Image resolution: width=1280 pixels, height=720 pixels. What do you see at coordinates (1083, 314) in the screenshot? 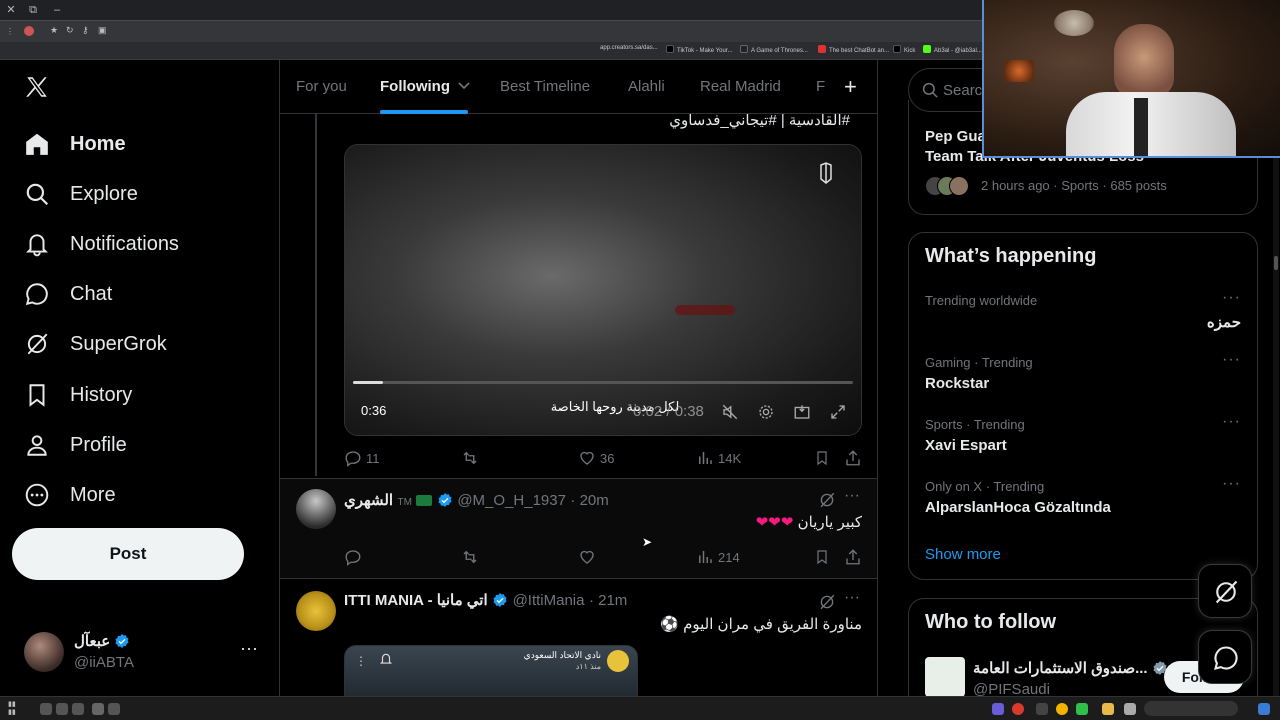
I see `trend-item: Trending worldwide حمزه ···` at bounding box center [1083, 314].